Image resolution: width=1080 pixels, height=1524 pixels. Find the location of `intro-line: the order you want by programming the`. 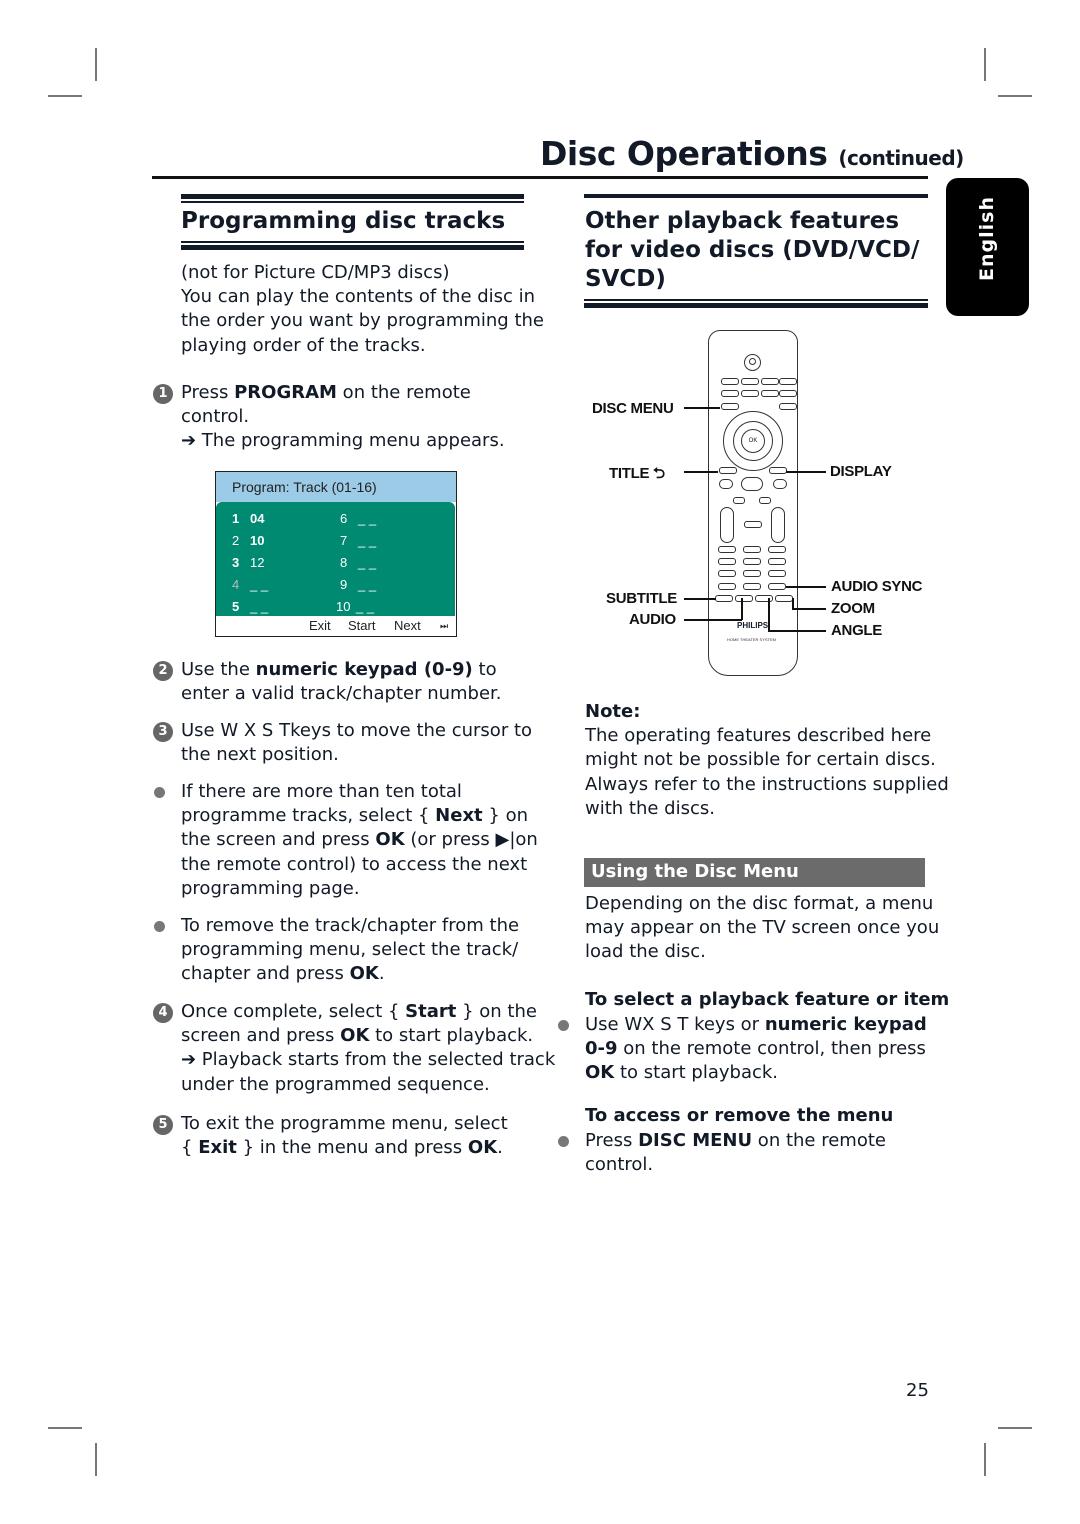

intro-line: the order you want by programming the is located at coordinates (362, 321).